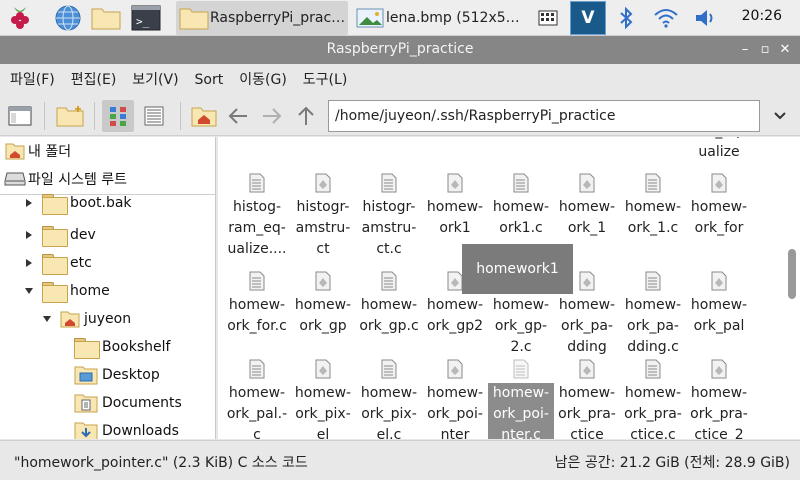  I want to click on tree-item-boot-bak: boot.bak, so click(77, 203).